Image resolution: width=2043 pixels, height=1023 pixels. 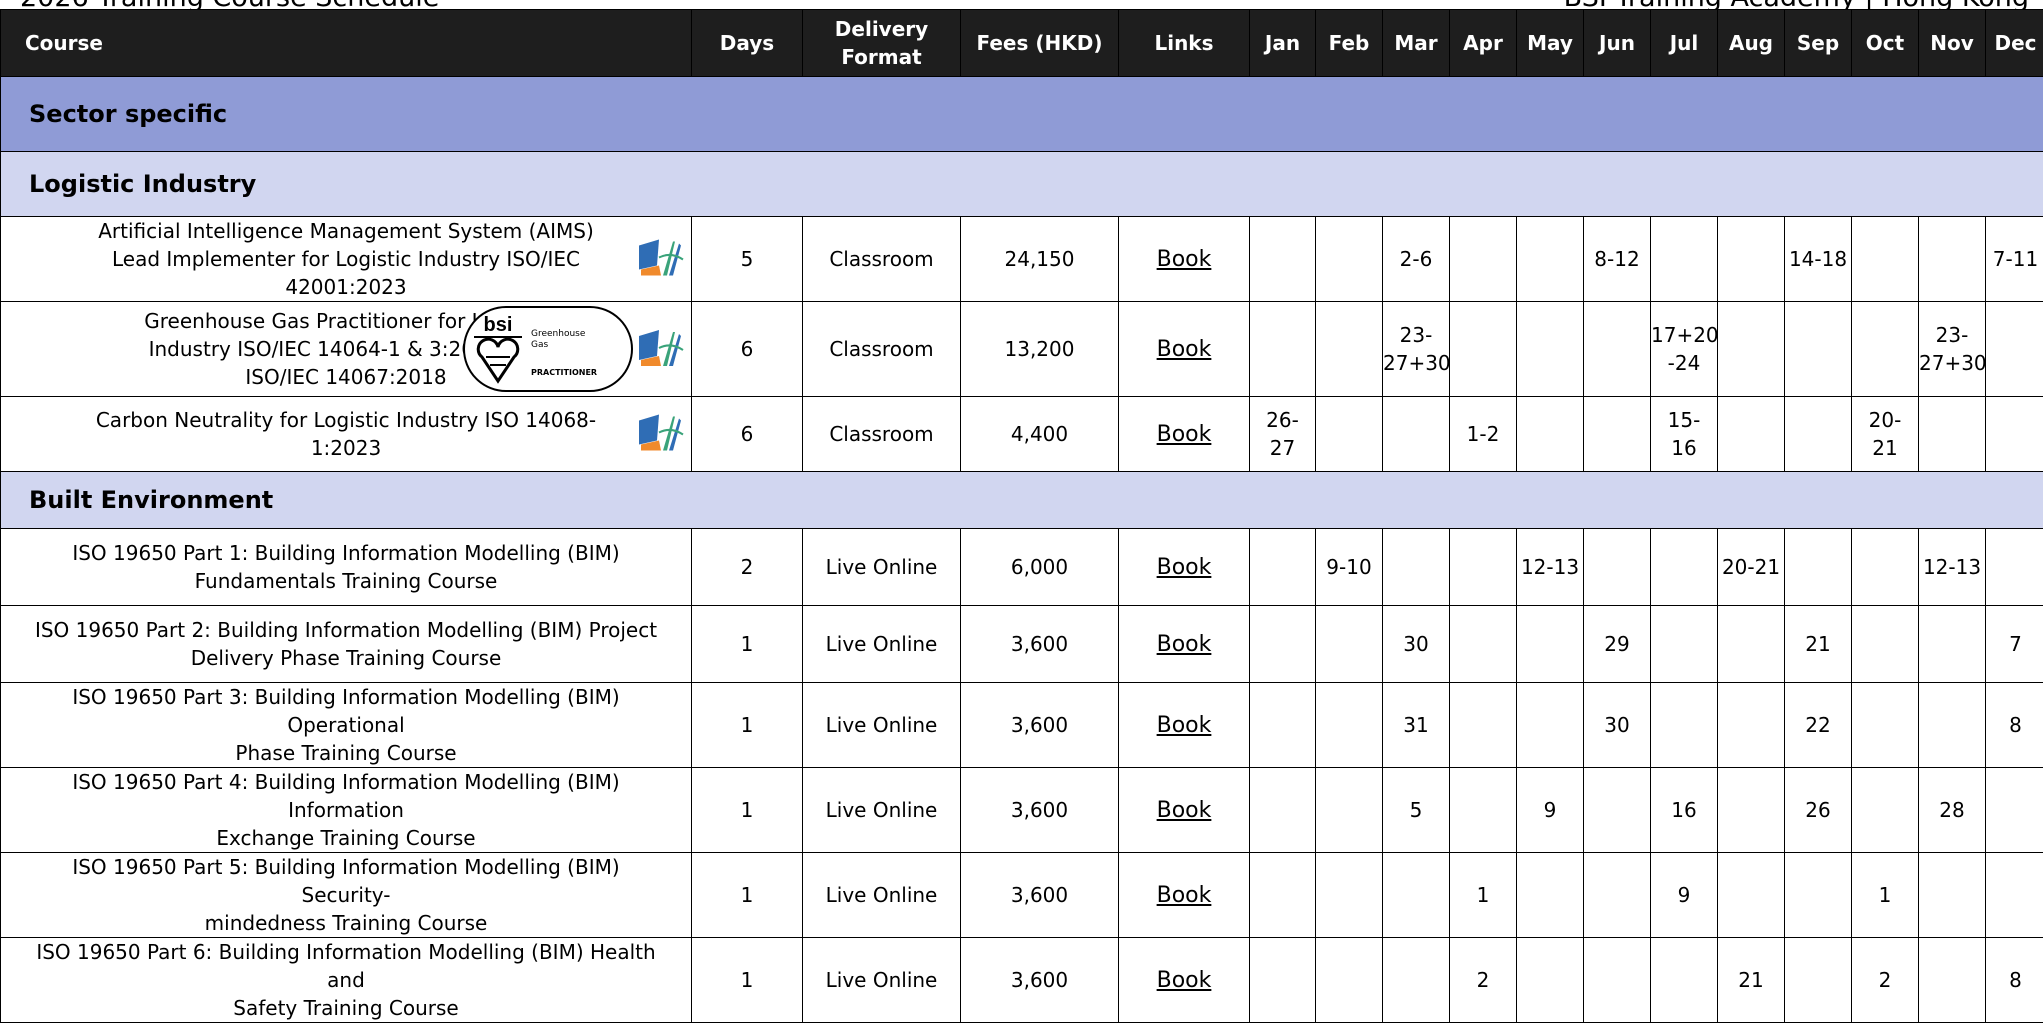 What do you see at coordinates (345, 838) in the screenshot?
I see `course-name-line: Exchange Training Course` at bounding box center [345, 838].